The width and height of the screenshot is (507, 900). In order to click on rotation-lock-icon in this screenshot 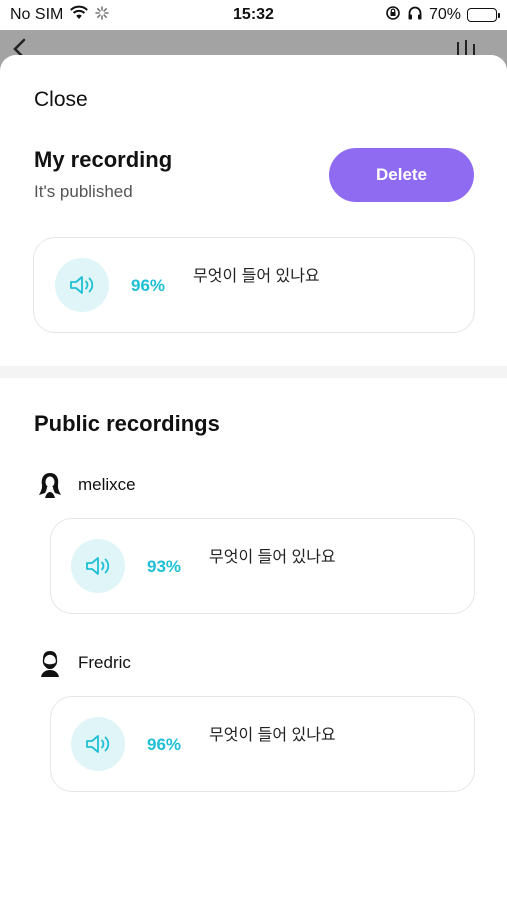, I will do `click(393, 15)`.